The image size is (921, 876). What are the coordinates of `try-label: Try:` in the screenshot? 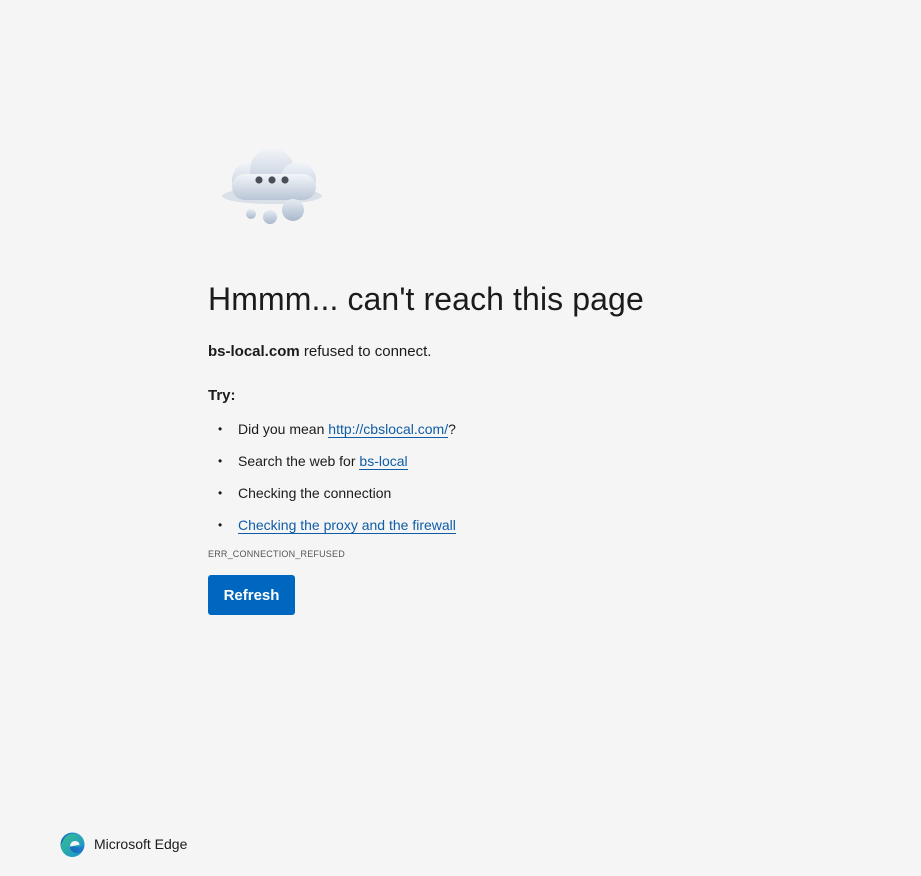 It's located at (222, 395).